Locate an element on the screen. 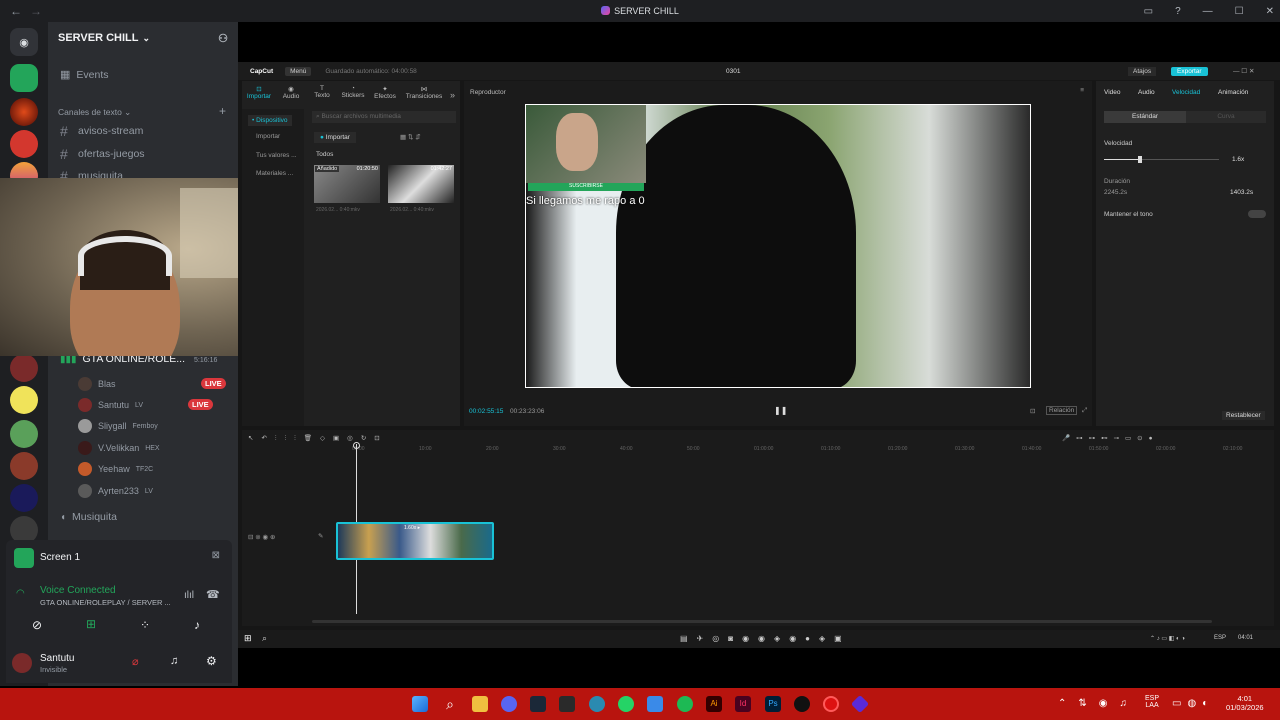 Image resolution: width=1280 pixels, height=720 pixels. props-tab-speed: Velocidad is located at coordinates (1186, 92).